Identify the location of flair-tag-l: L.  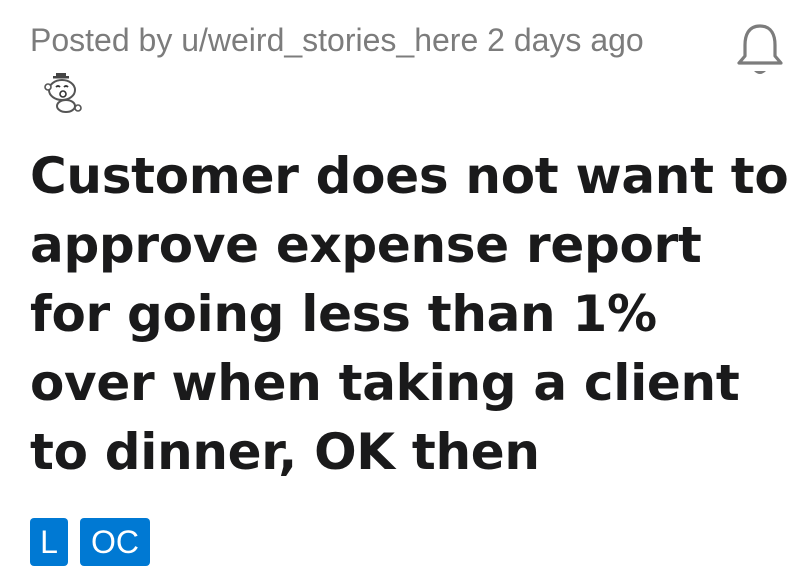
(49, 542).